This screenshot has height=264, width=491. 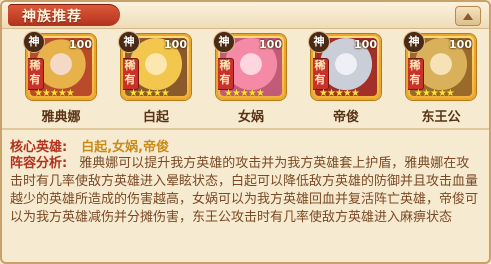 I want to click on hero-name: 雅典娜, so click(x=61, y=117).